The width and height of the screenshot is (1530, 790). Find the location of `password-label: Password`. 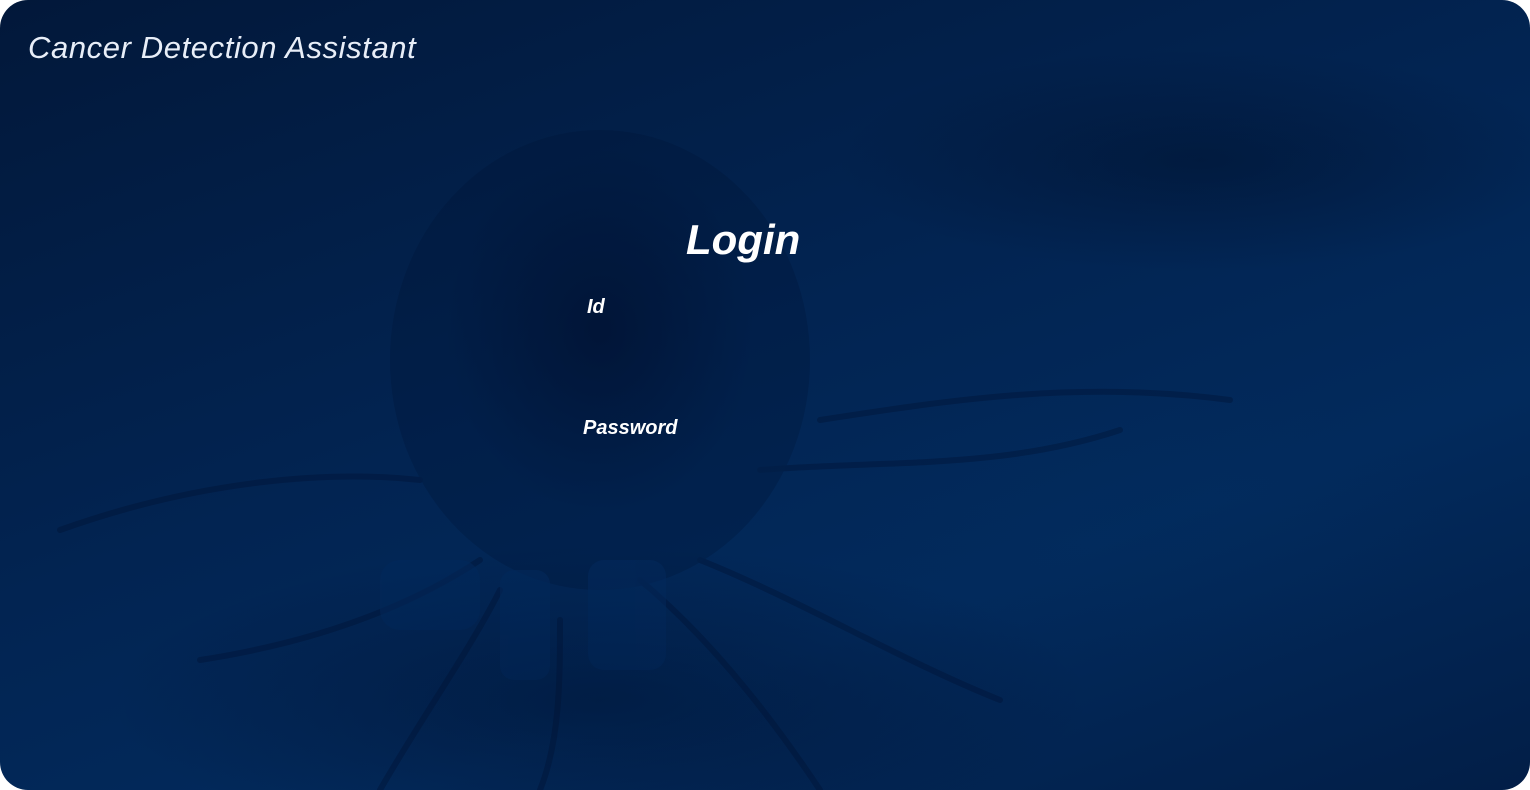

password-label: Password is located at coordinates (630, 428).